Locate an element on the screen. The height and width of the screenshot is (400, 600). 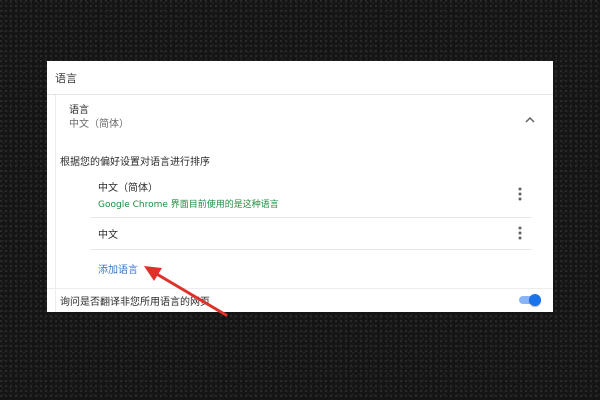
section-header: 语言 is located at coordinates (300, 78).